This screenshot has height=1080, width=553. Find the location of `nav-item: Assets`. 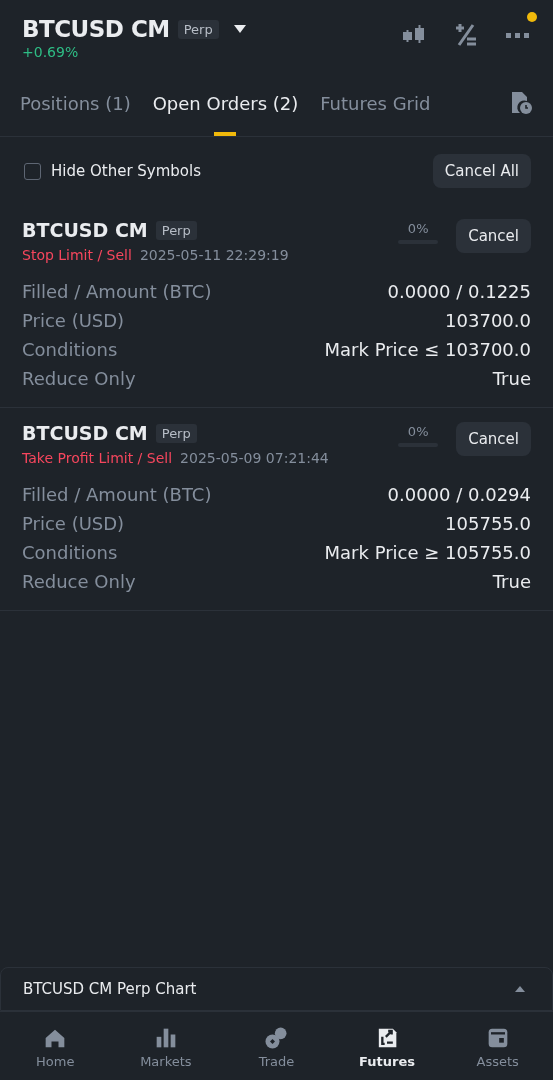

nav-item: Assets is located at coordinates (497, 1046).